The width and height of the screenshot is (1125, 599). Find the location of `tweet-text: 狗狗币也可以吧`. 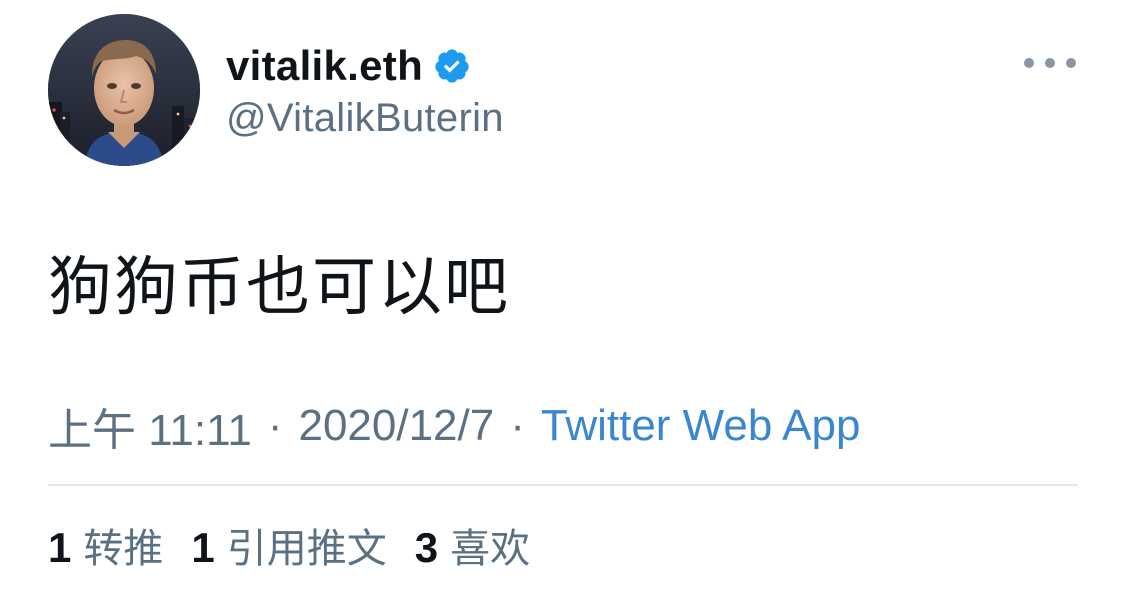

tweet-text: 狗狗币也可以吧 is located at coordinates (279, 288).